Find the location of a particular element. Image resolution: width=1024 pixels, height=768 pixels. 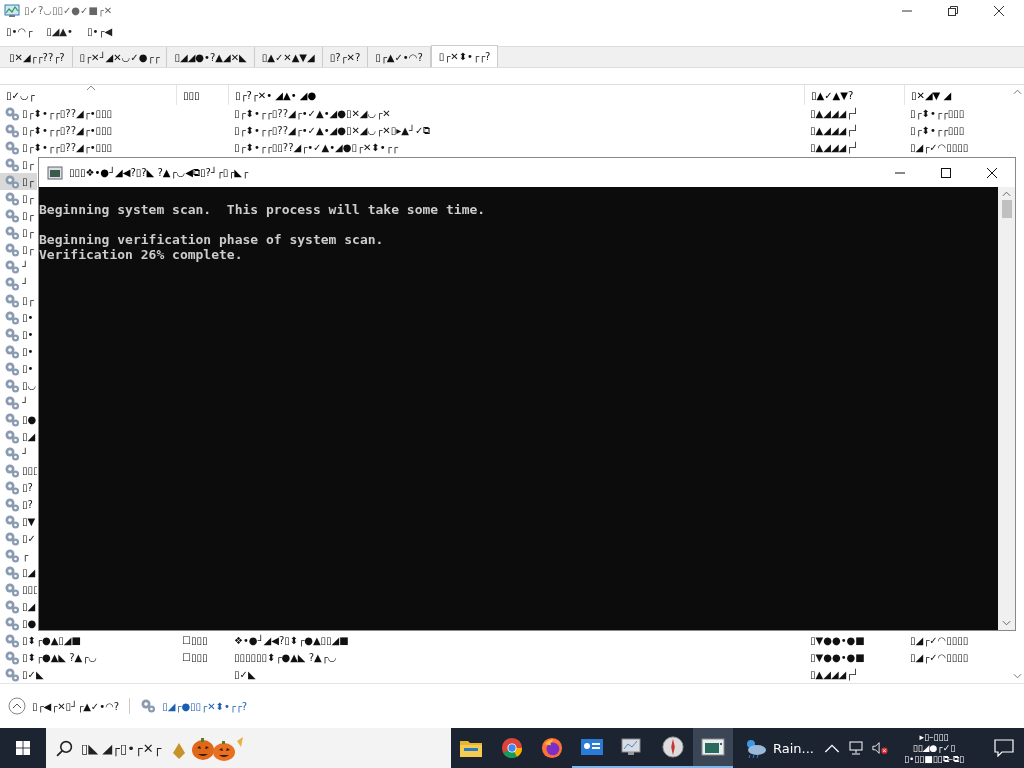

collapse-icon is located at coordinates (17, 706).